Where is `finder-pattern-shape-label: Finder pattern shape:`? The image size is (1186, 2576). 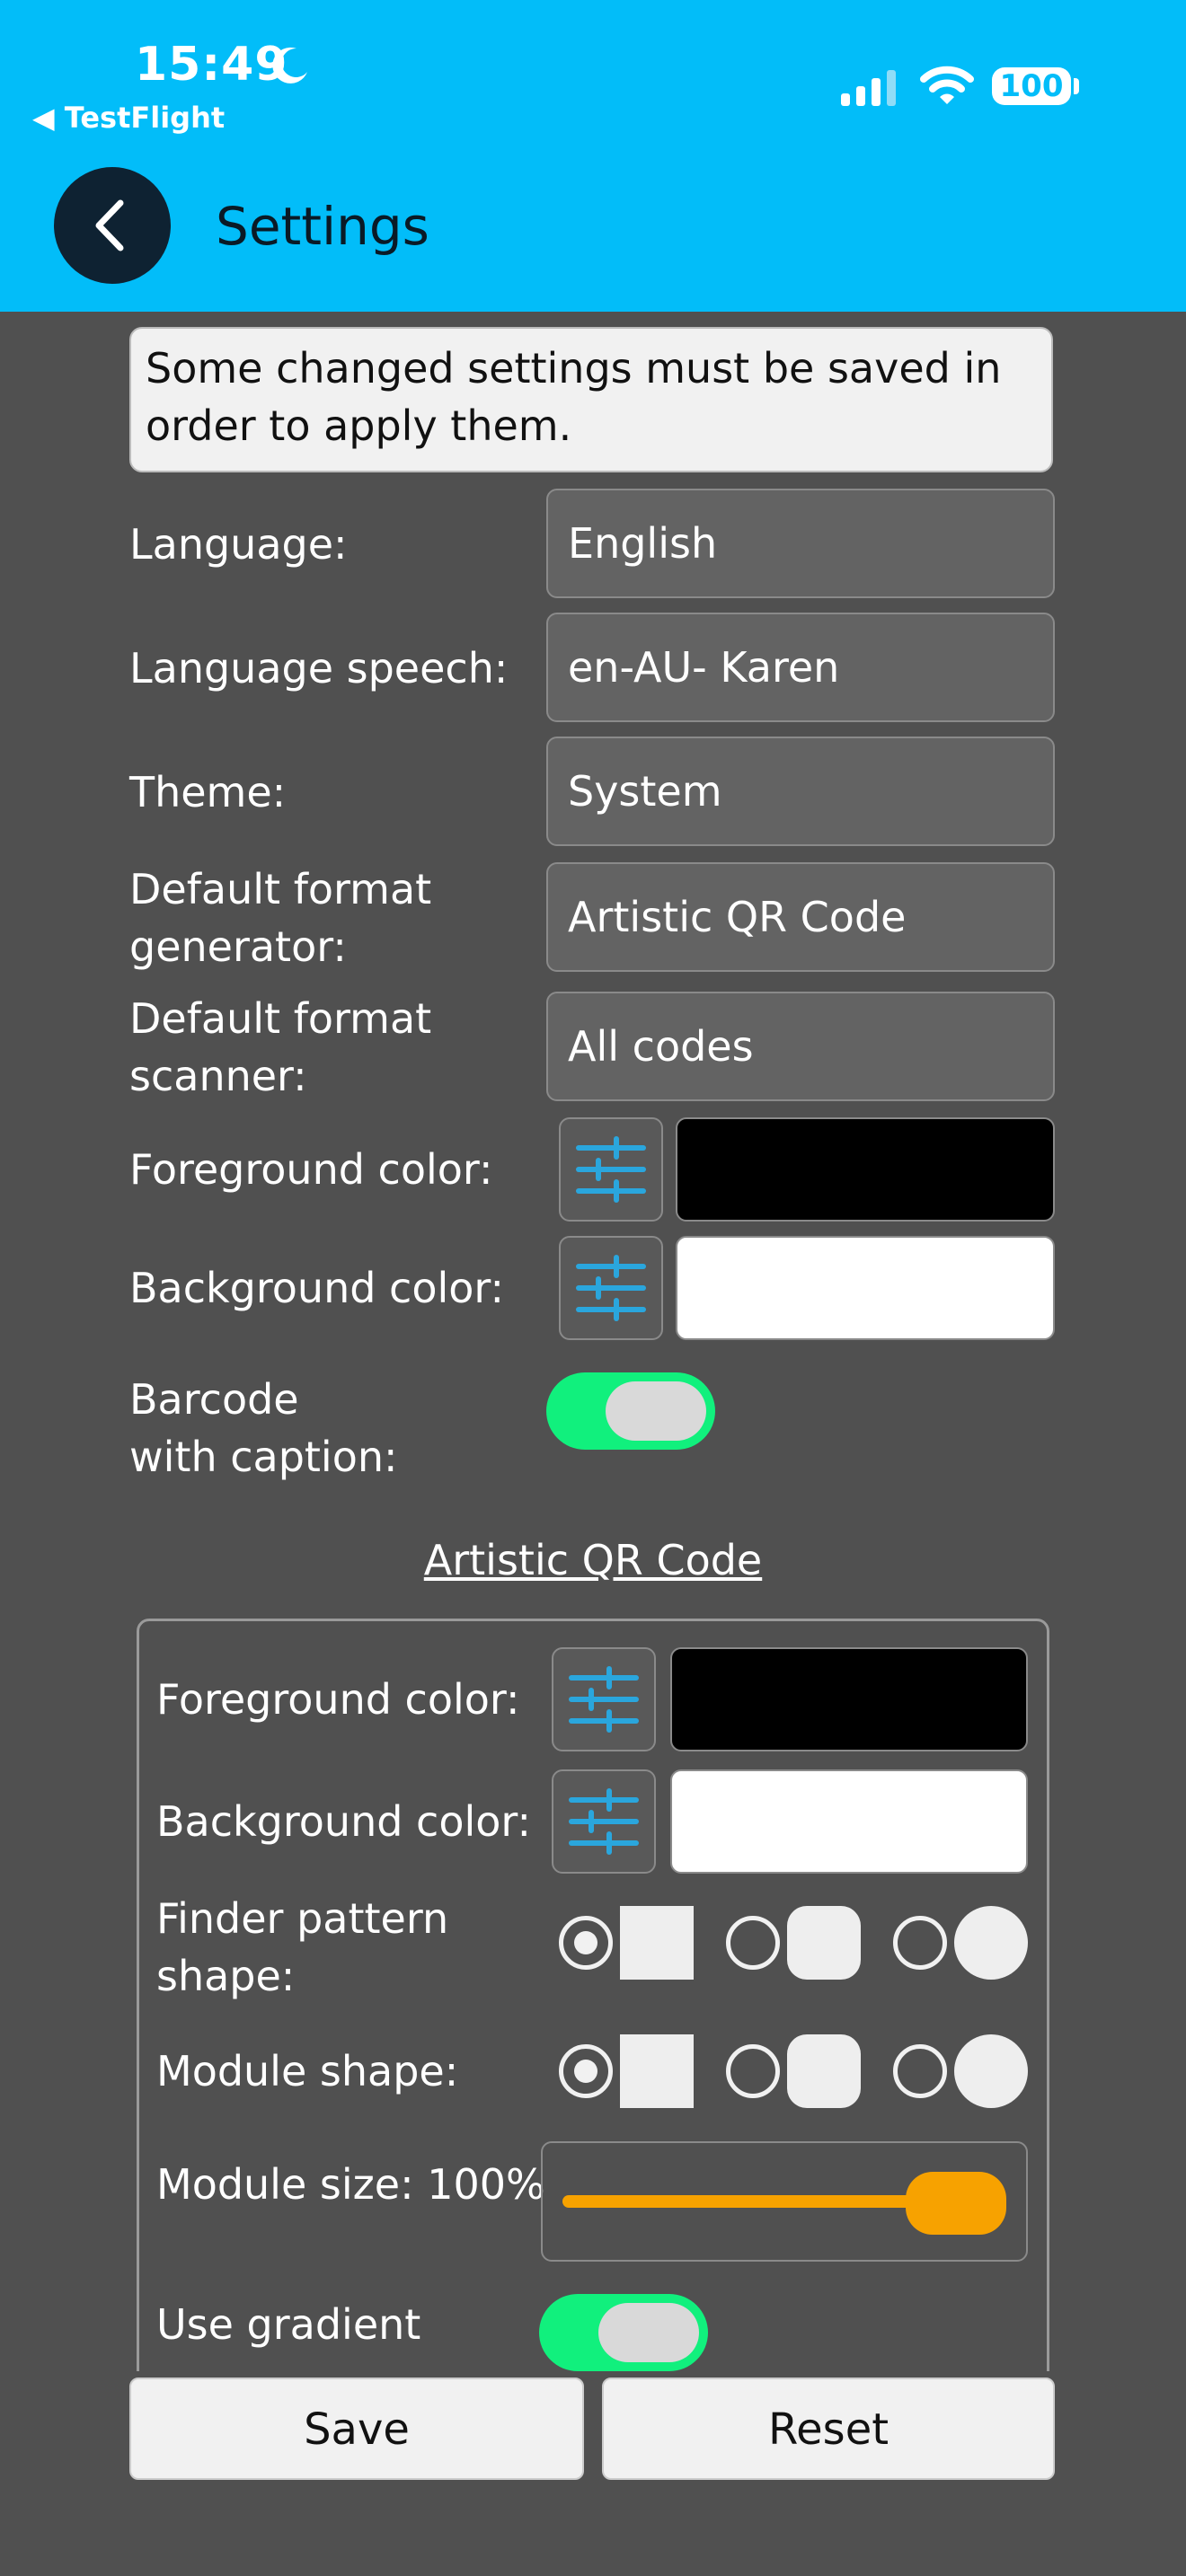
finder-pattern-shape-label: Finder pattern shape: is located at coordinates (302, 1947).